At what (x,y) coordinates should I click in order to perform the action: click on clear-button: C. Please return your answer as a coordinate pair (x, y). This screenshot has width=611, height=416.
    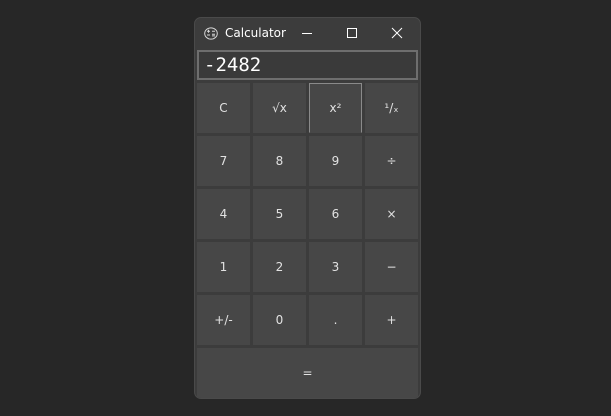
    Looking at the image, I should click on (223, 108).